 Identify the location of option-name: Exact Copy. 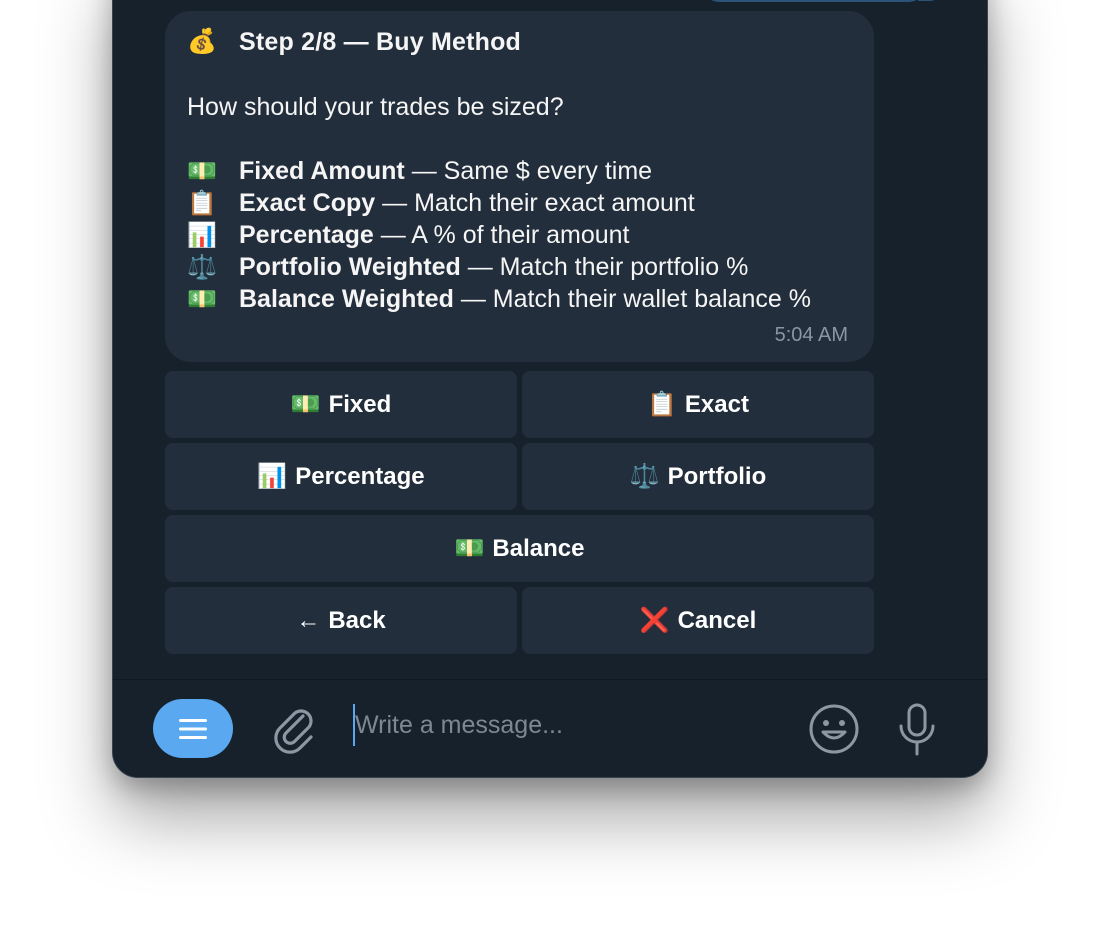
(307, 203).